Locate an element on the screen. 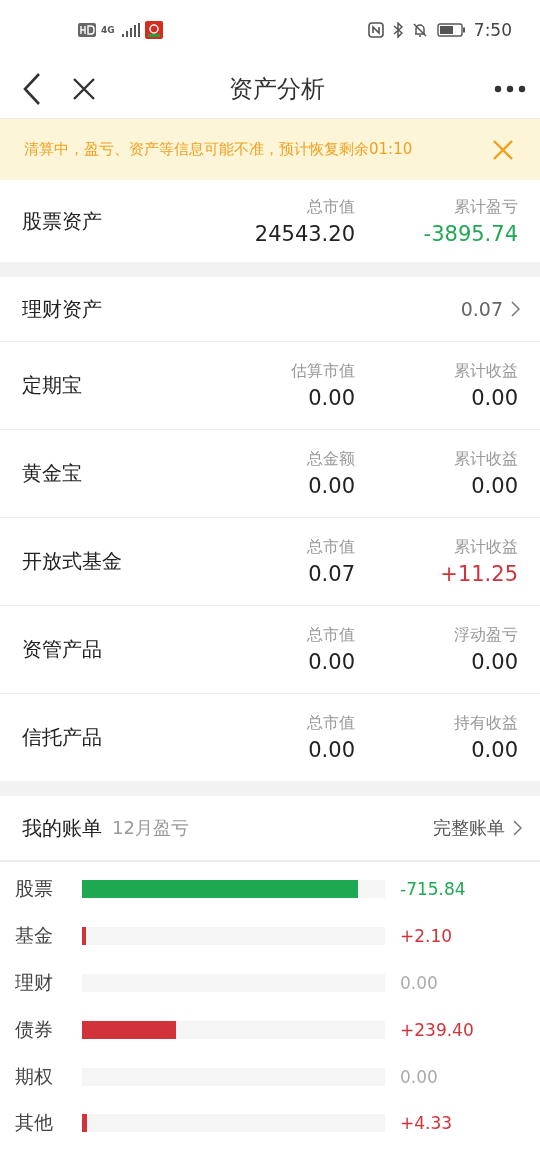 Image resolution: width=540 pixels, height=1155 pixels. mute-bell-icon is located at coordinates (419, 30).